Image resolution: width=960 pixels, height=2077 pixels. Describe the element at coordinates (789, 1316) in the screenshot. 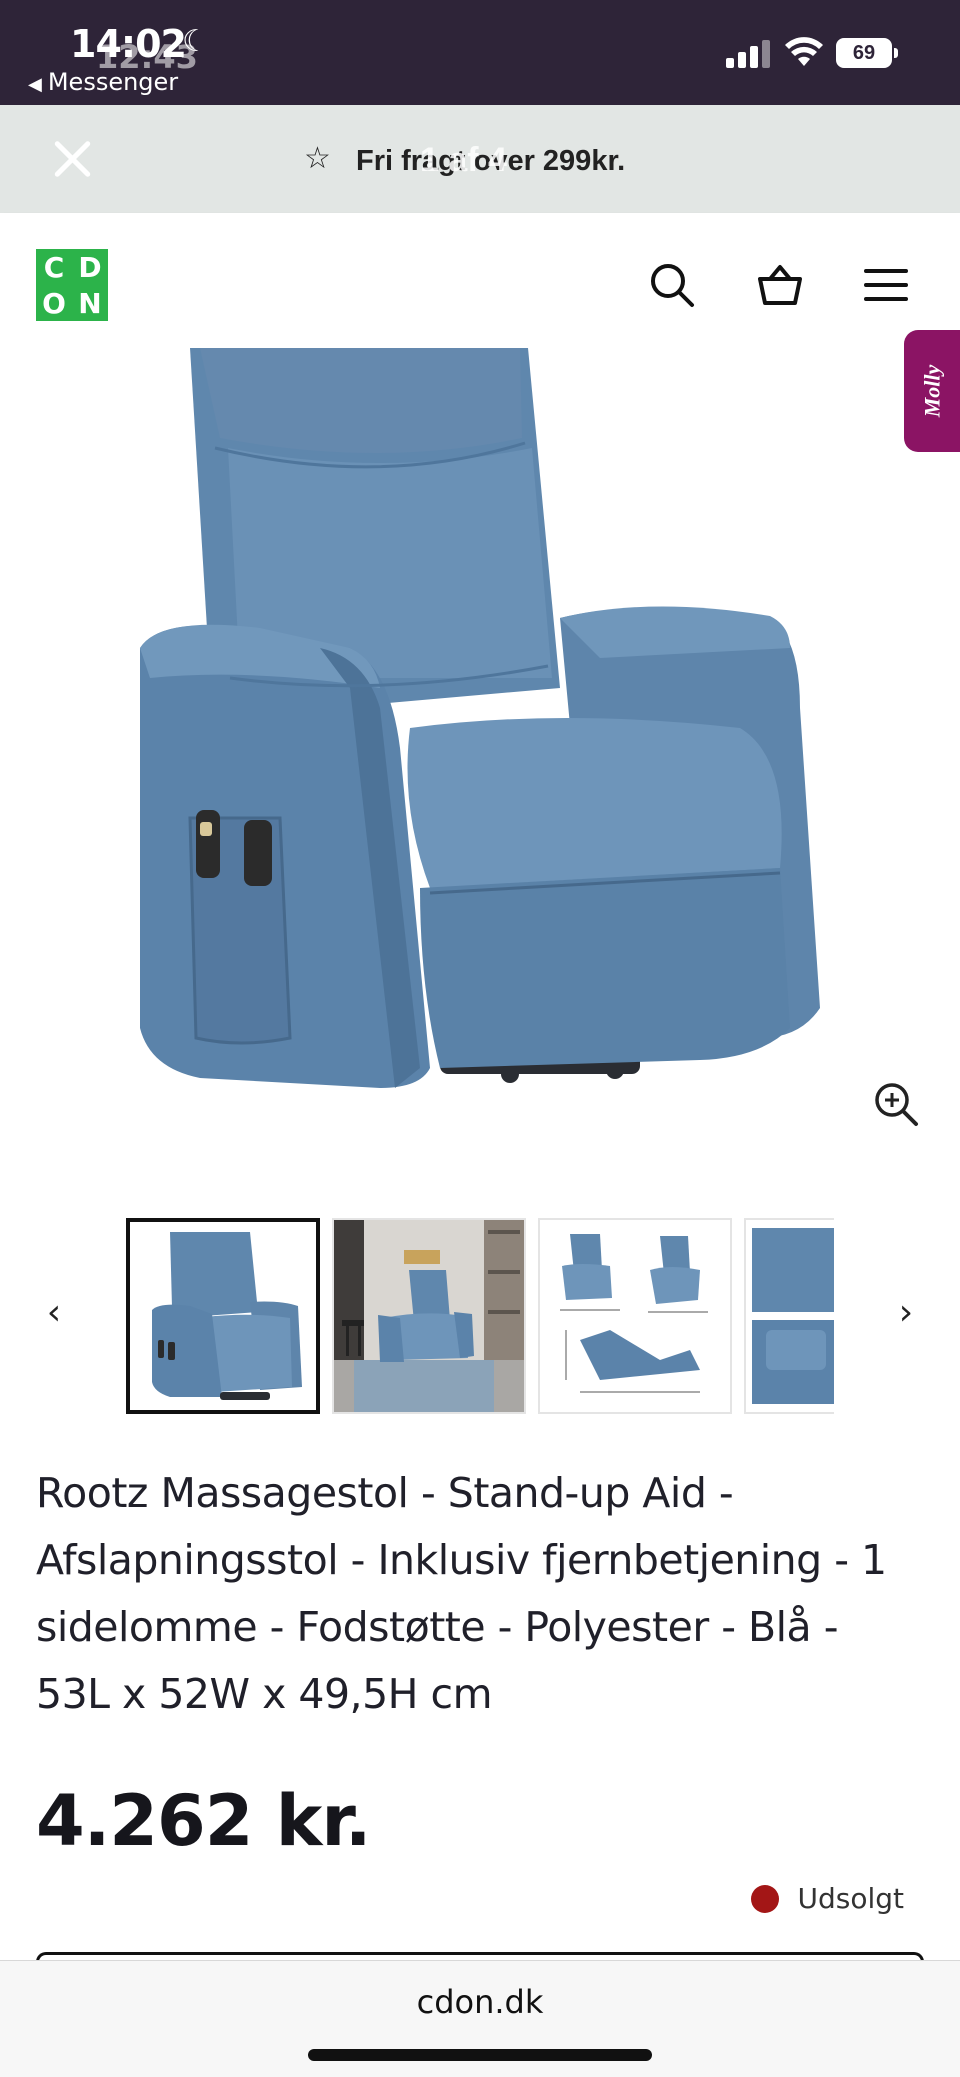

I see `thumbnail-chair-details` at that location.